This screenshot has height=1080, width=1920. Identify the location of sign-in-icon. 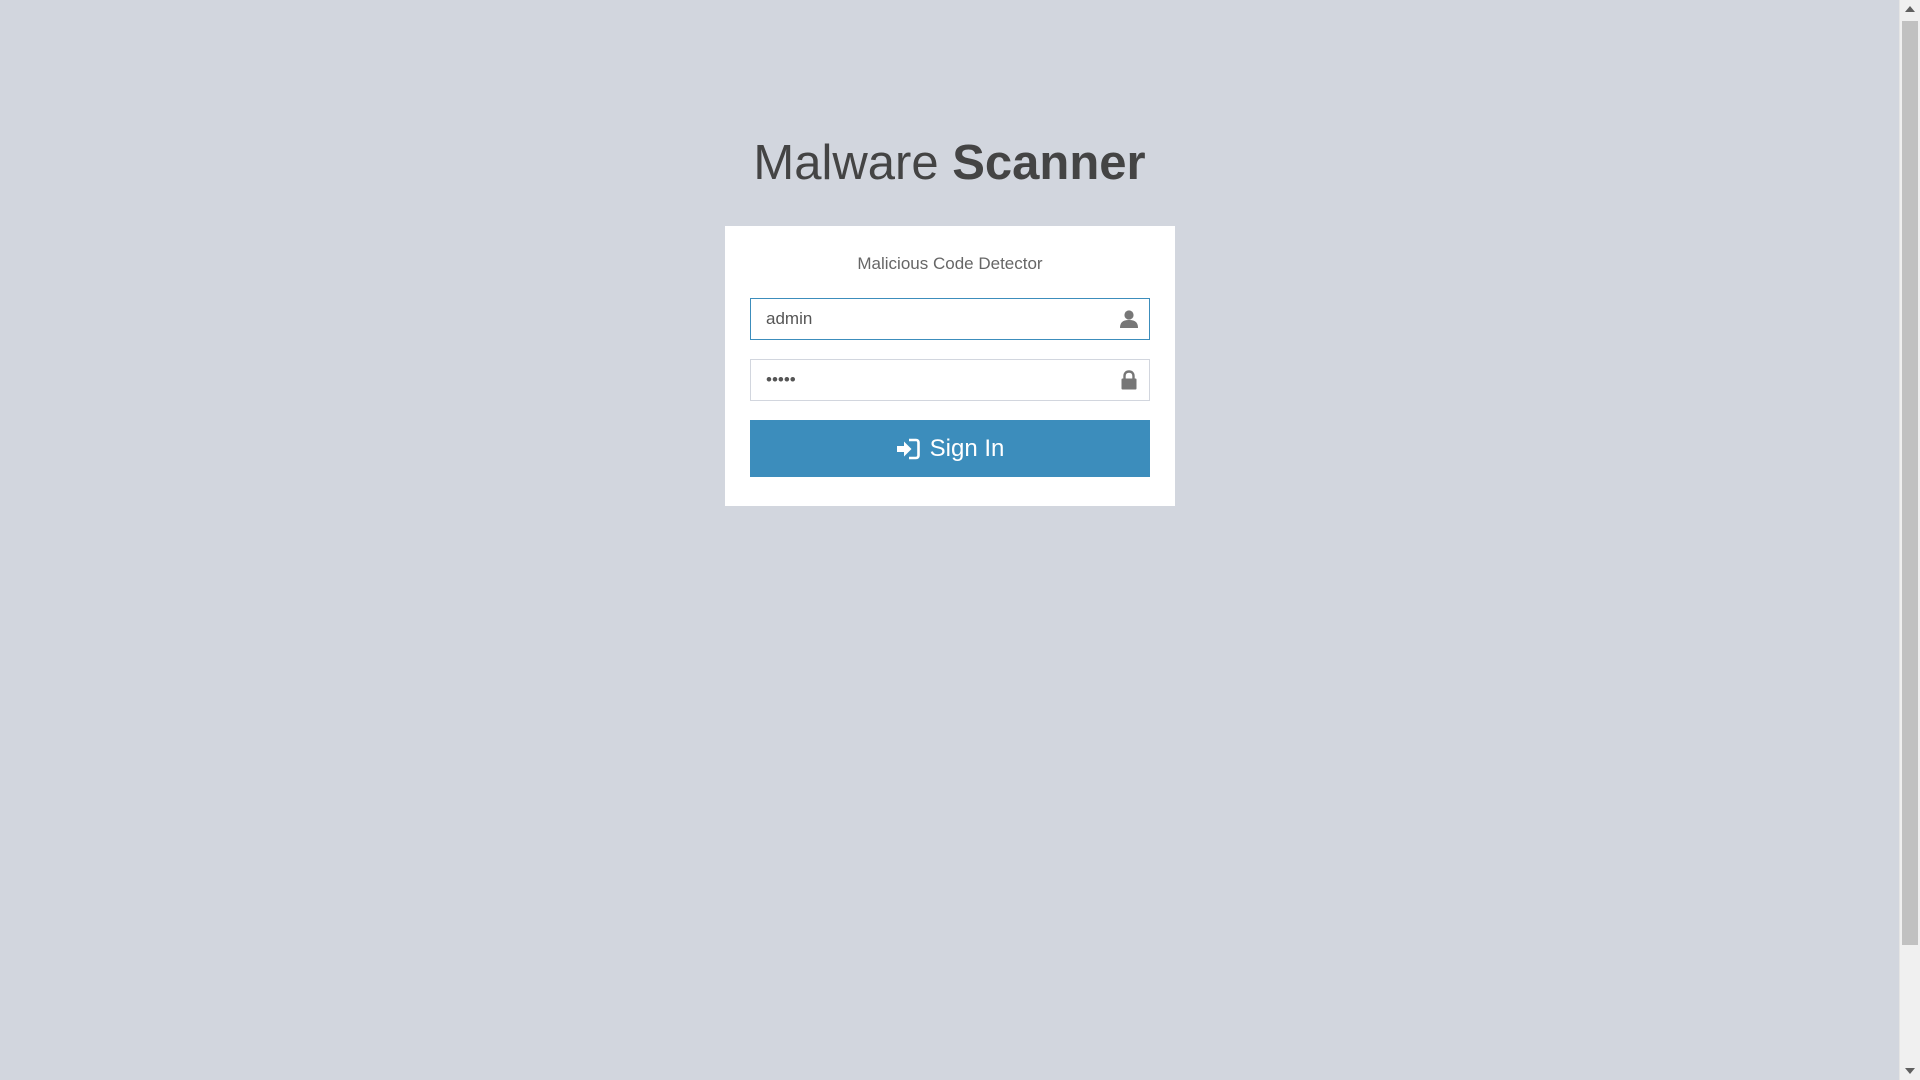
(908, 449).